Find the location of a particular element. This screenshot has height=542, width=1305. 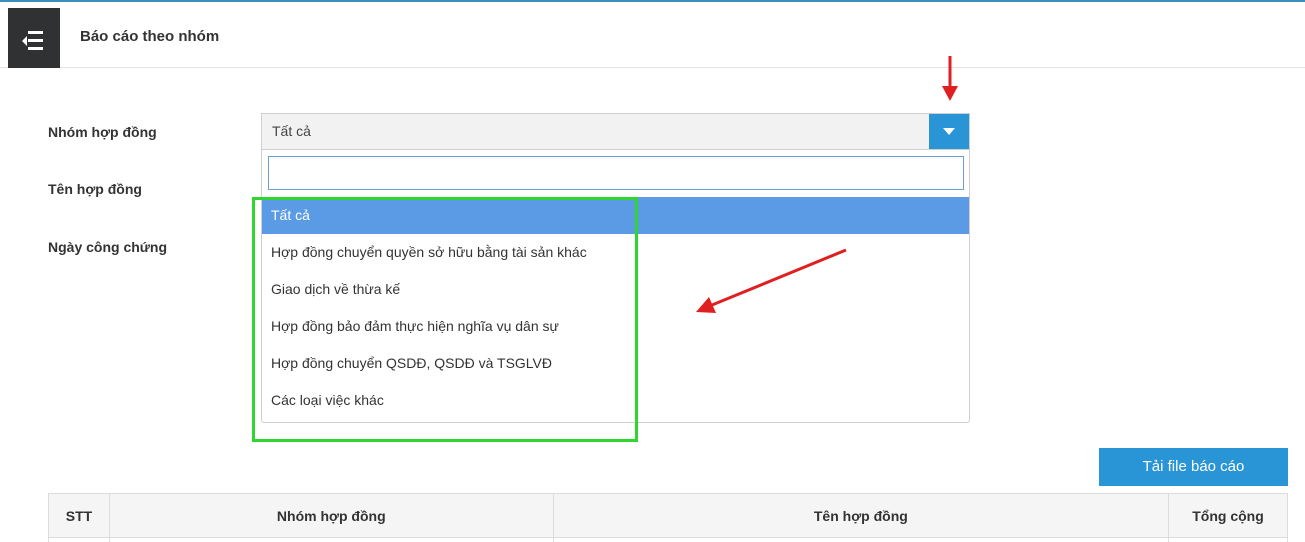

dropdown-option: Hợp đồng chuyển QSDĐ, QSDĐ và TSGLVĐ is located at coordinates (615, 363).